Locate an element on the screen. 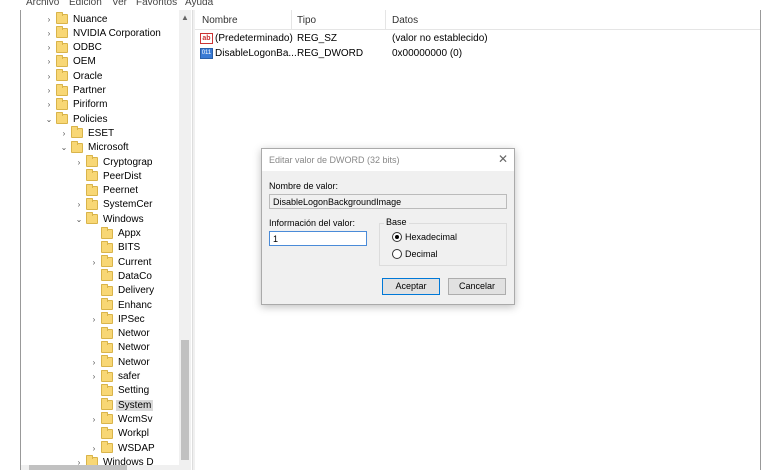 This screenshot has height=470, width=780. tree-item: BITS is located at coordinates (115, 247).